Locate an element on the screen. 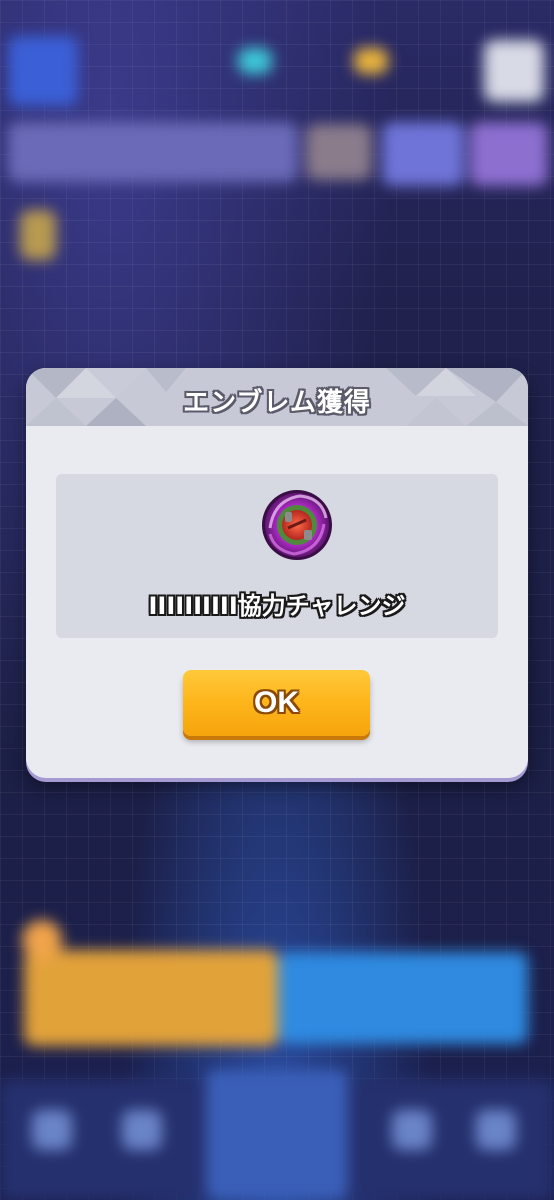 This screenshot has width=554, height=1200. ok-button: OK is located at coordinates (276, 703).